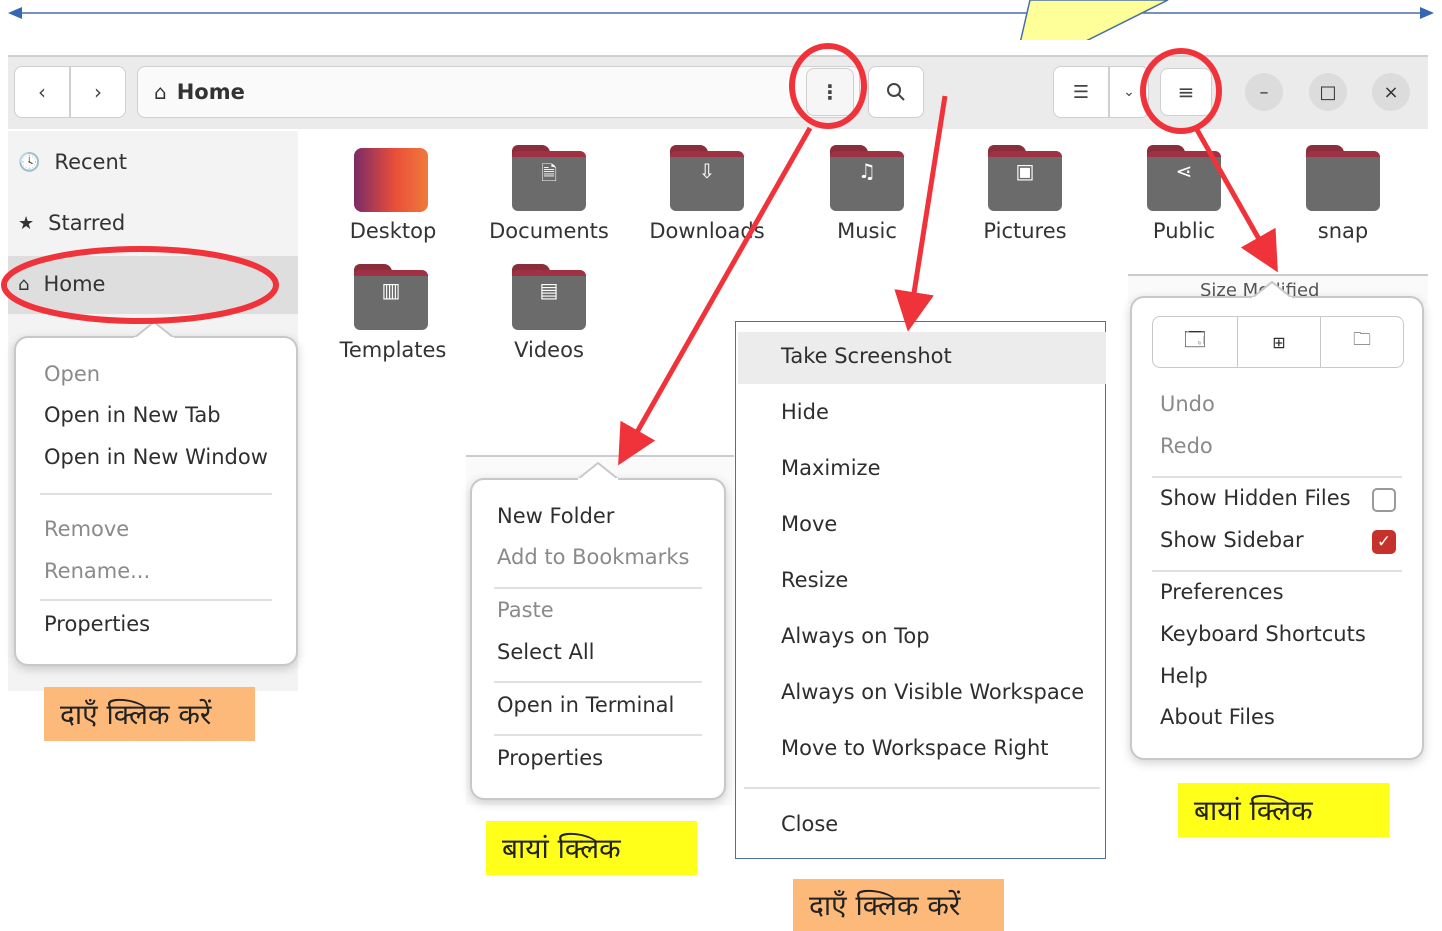  Describe the element at coordinates (585, 705) in the screenshot. I see `menu-item-open-terminal: Open in Terminal` at that location.